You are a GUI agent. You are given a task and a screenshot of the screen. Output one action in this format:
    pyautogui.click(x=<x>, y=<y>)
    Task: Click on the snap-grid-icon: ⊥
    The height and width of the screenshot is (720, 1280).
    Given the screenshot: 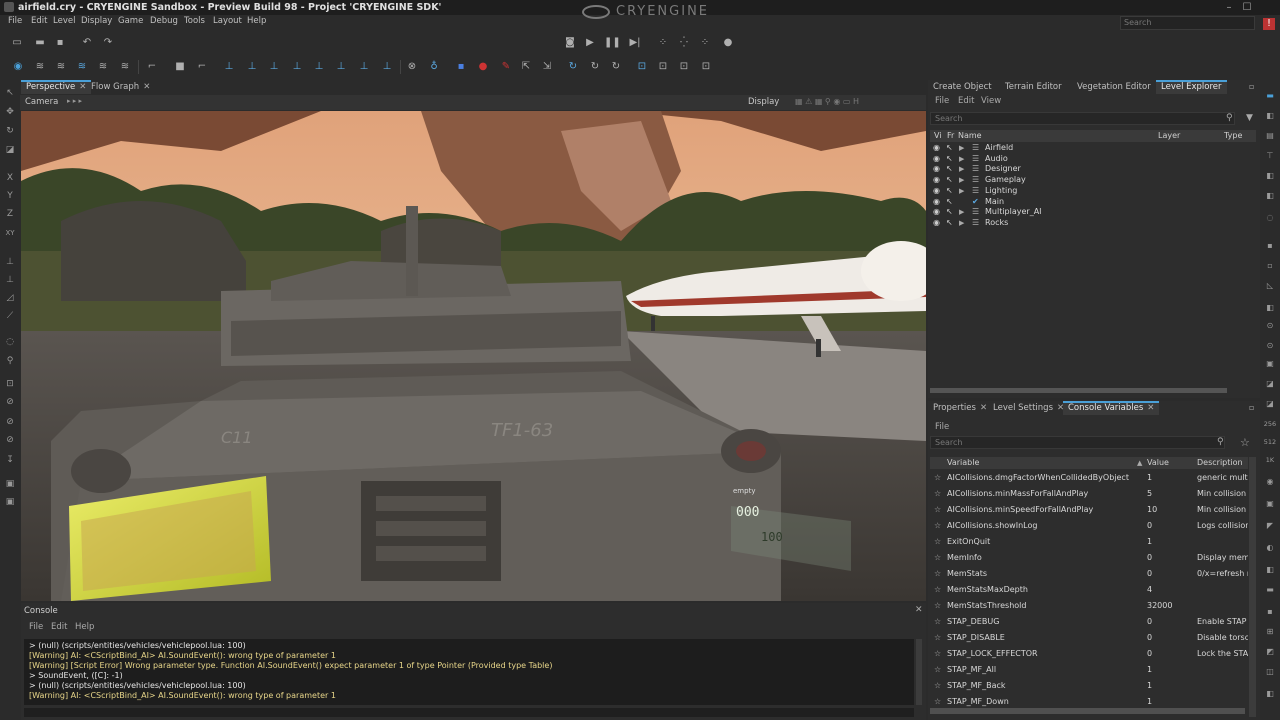 What is the action you would take?
    pyautogui.click(x=10, y=280)
    